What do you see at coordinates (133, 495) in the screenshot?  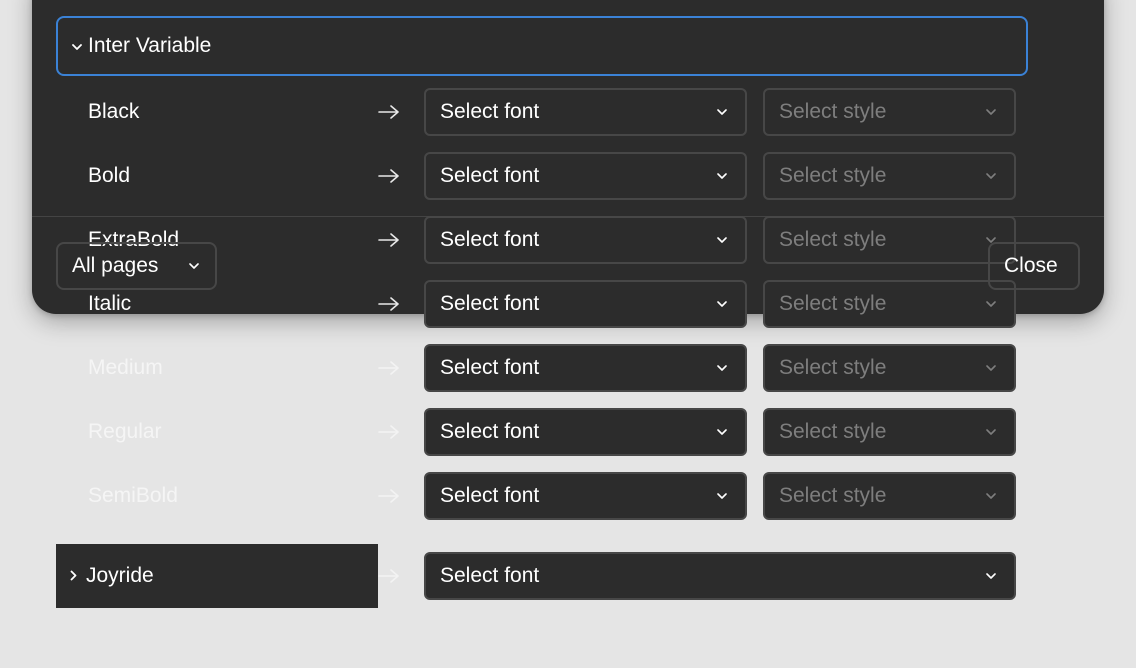 I see `style-name: SemiBold` at bounding box center [133, 495].